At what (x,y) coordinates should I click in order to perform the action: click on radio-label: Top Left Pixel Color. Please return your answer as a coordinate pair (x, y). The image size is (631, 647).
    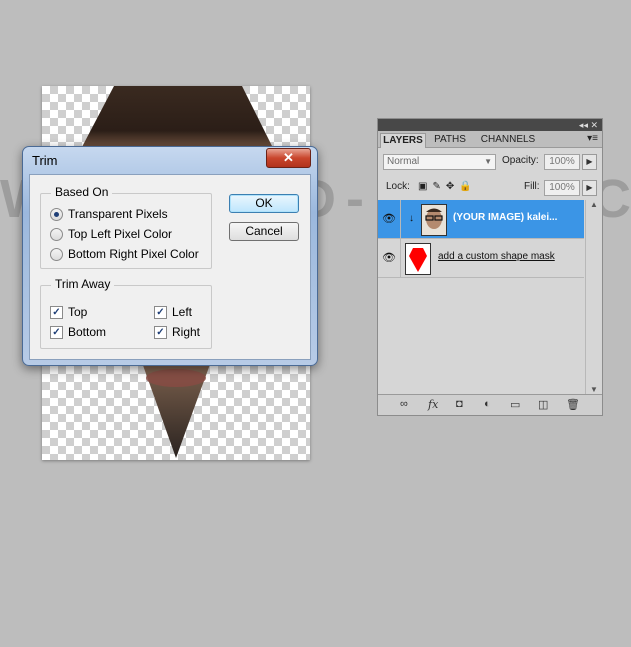
    Looking at the image, I should click on (120, 234).